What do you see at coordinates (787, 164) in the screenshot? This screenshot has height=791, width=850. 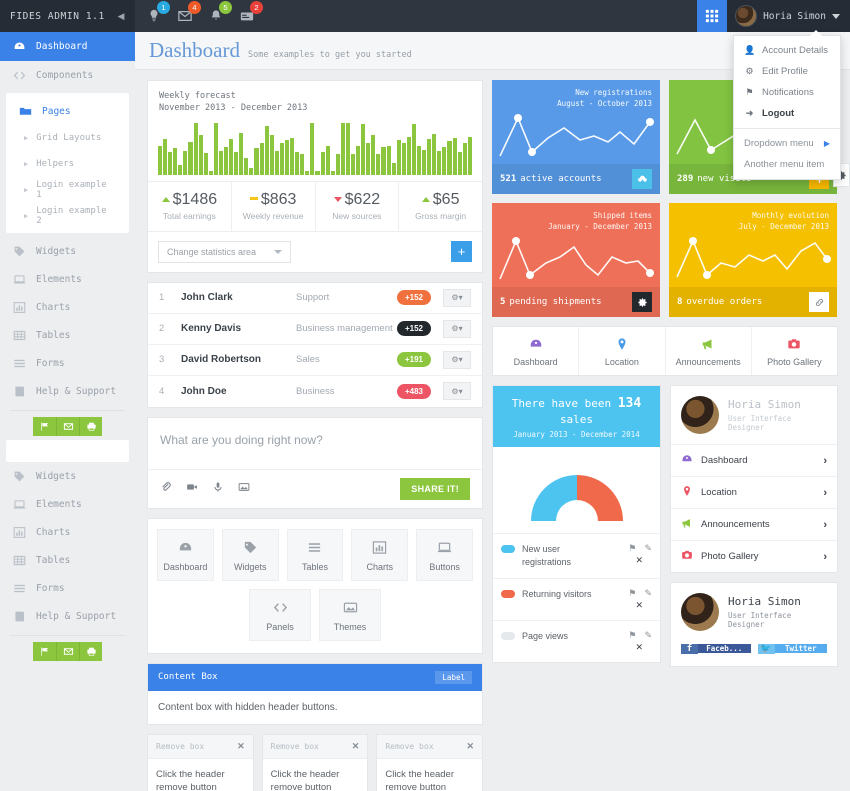 I see `menu-item-another: Another menu item` at bounding box center [787, 164].